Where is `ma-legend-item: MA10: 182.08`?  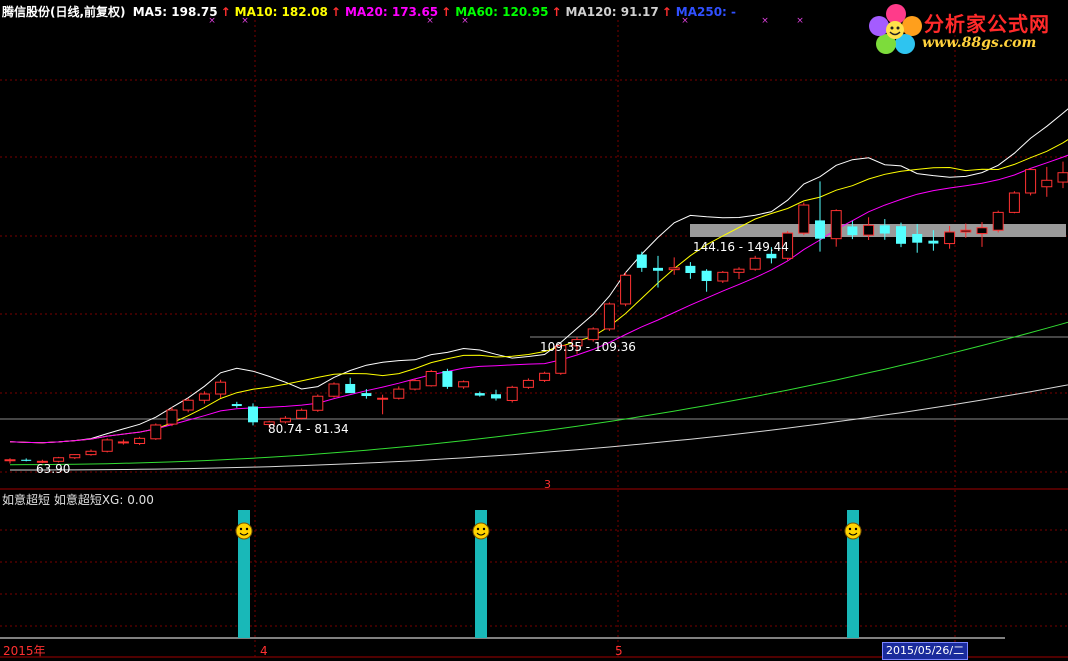 ma-legend-item: MA10: 182.08 is located at coordinates (281, 12).